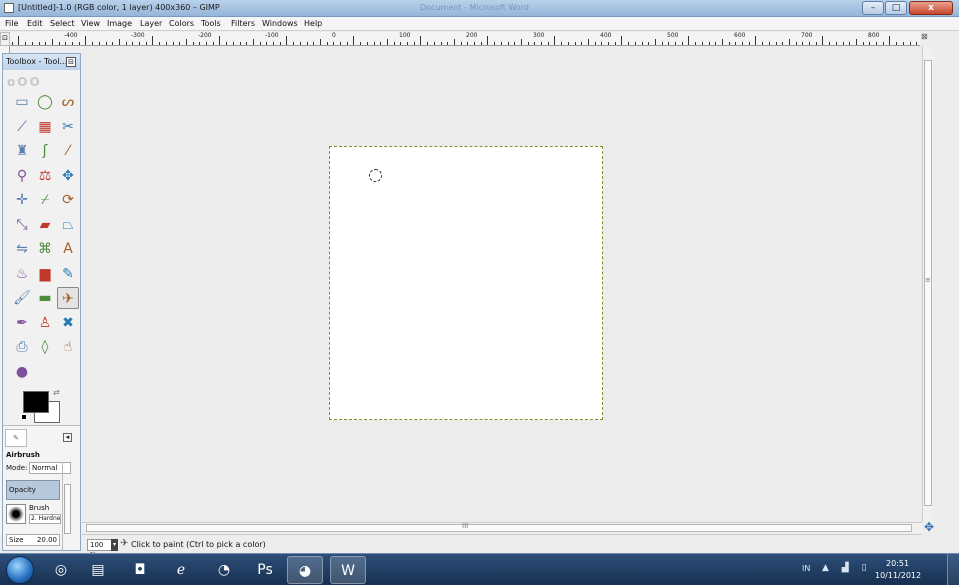 This screenshot has width=959, height=585. Describe the element at coordinates (24, 417) in the screenshot. I see `default-colors-icon` at that location.